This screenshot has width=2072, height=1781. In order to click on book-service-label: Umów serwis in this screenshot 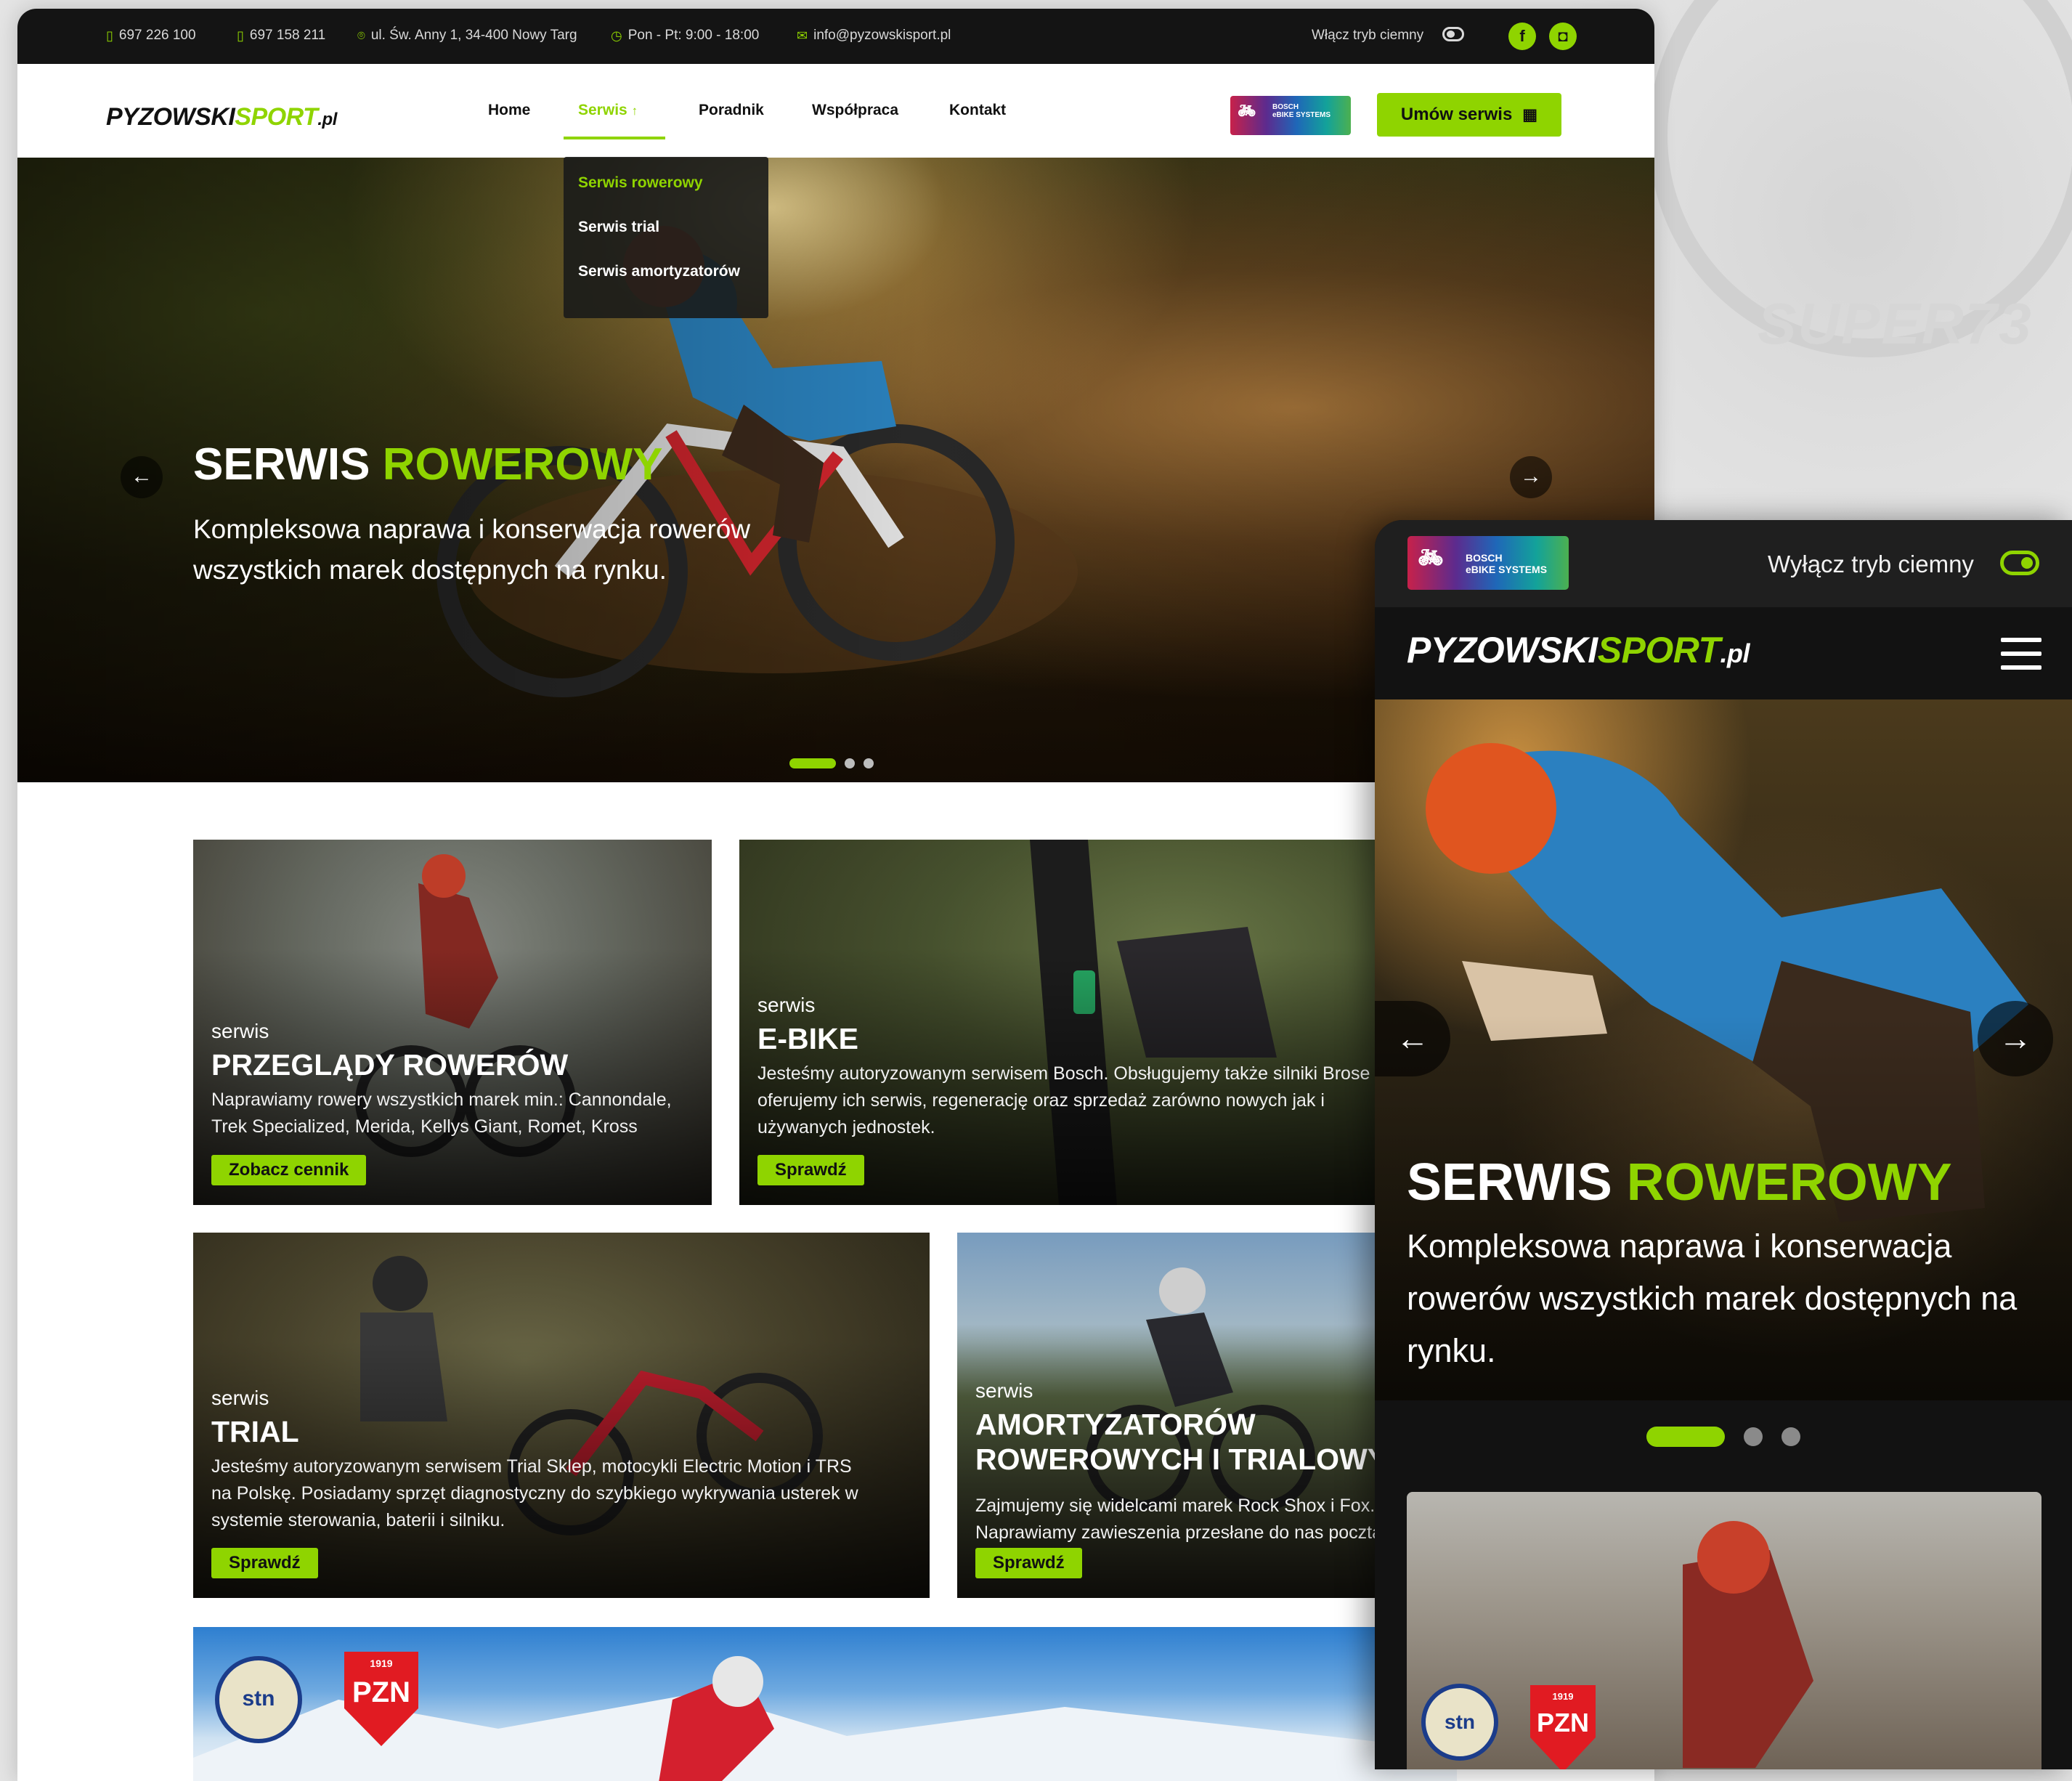, I will do `click(1457, 114)`.